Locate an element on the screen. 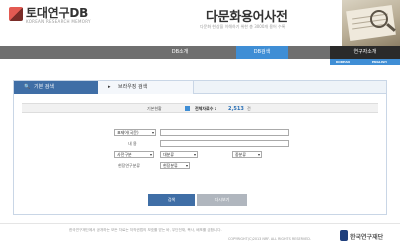 The image size is (400, 247). content-input is located at coordinates (224, 143).